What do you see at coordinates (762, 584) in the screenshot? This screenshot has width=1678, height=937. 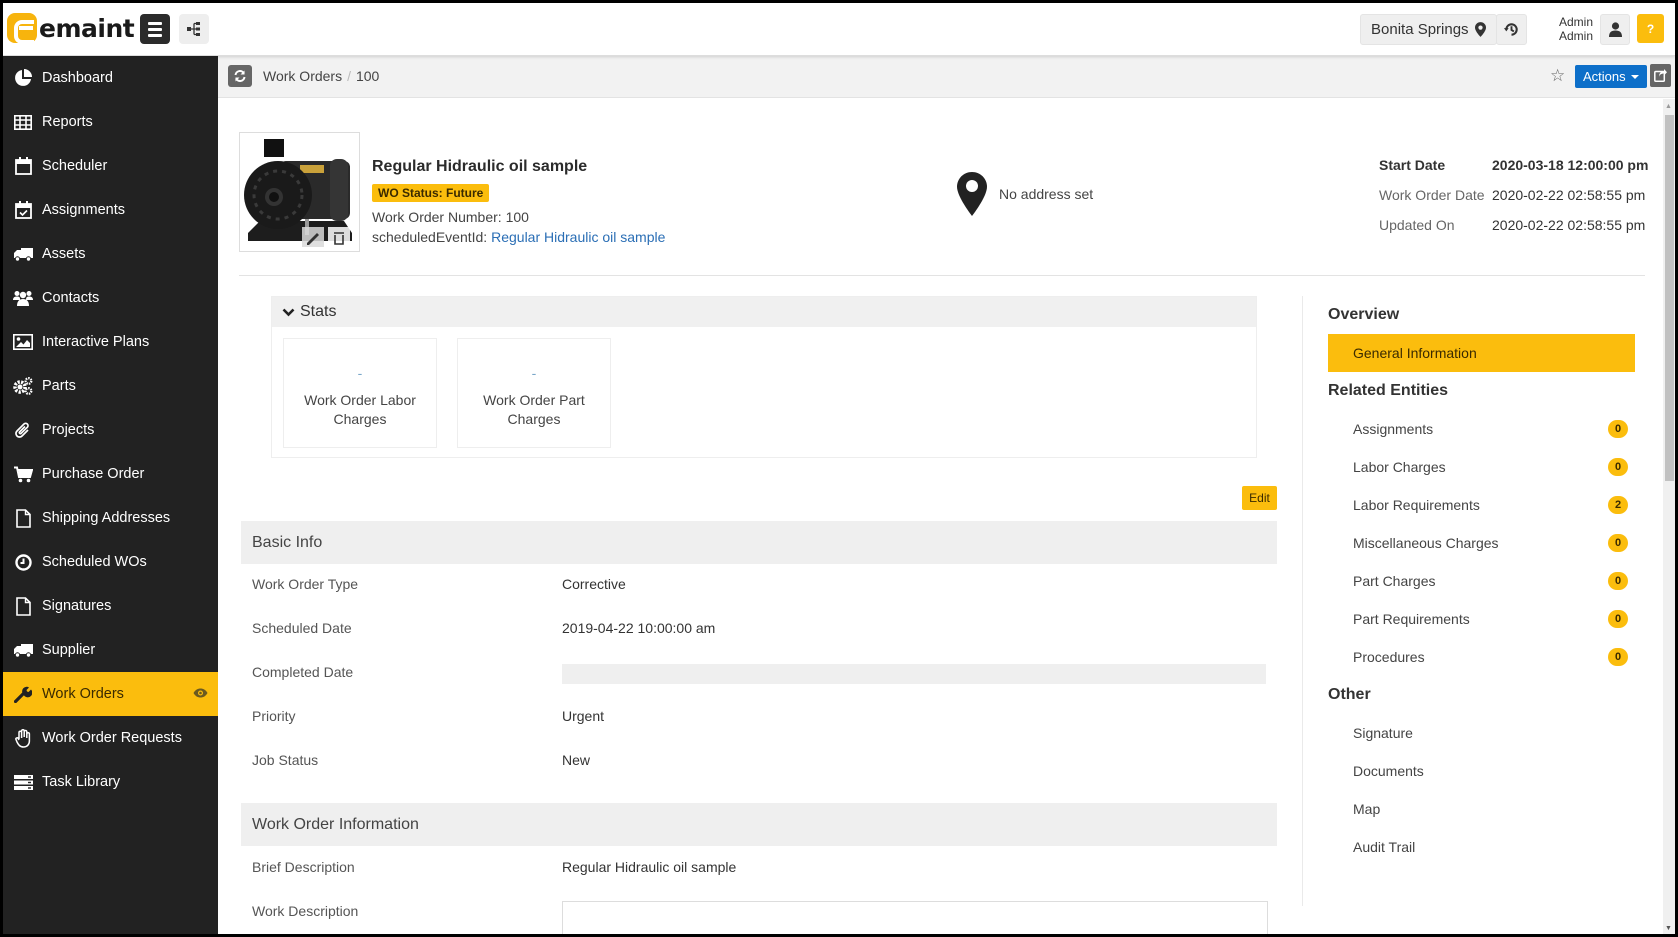 I see `field-work-order-type: Work Order Type Corrective` at bounding box center [762, 584].